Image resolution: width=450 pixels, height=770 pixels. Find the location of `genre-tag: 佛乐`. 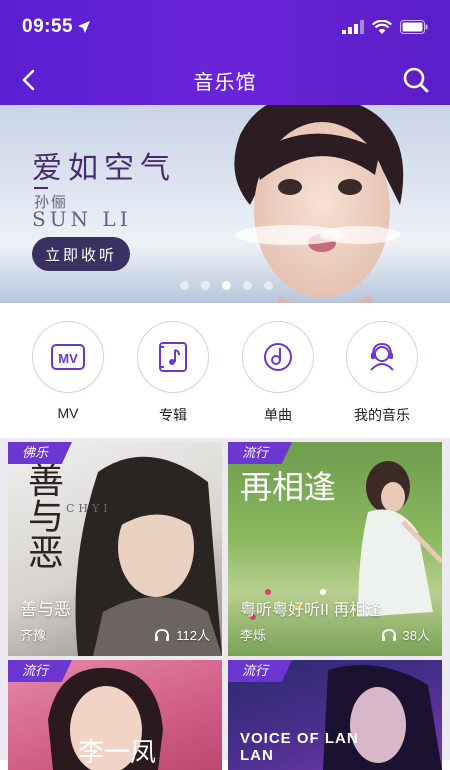

genre-tag: 佛乐 is located at coordinates (40, 453).